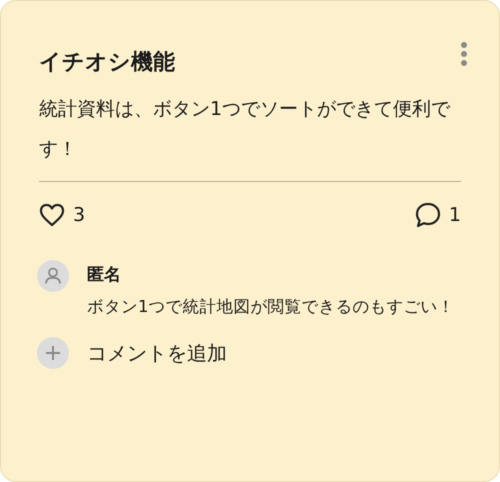  What do you see at coordinates (53, 276) in the screenshot?
I see `avatar-icon` at bounding box center [53, 276].